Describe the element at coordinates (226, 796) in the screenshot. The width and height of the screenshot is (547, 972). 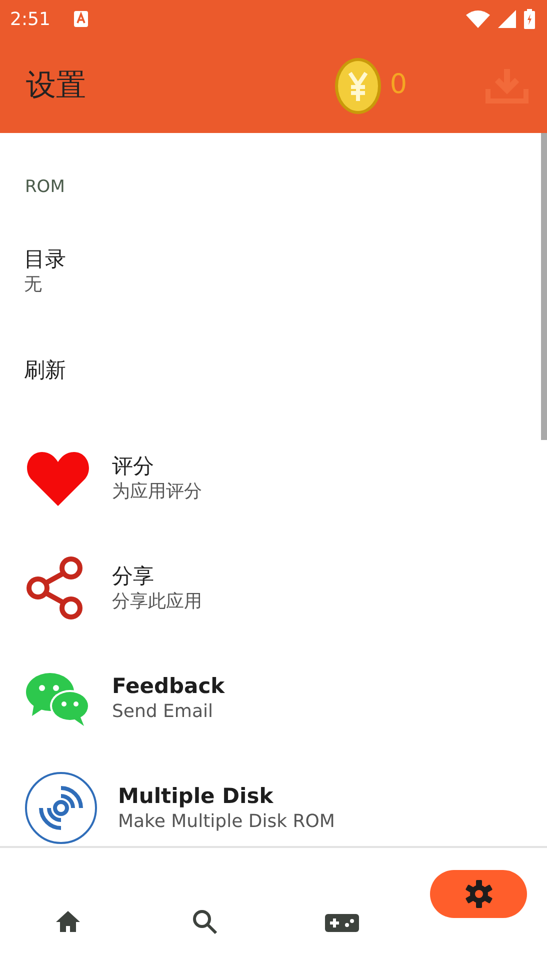
I see `setting-title: Multiple Disk` at that location.